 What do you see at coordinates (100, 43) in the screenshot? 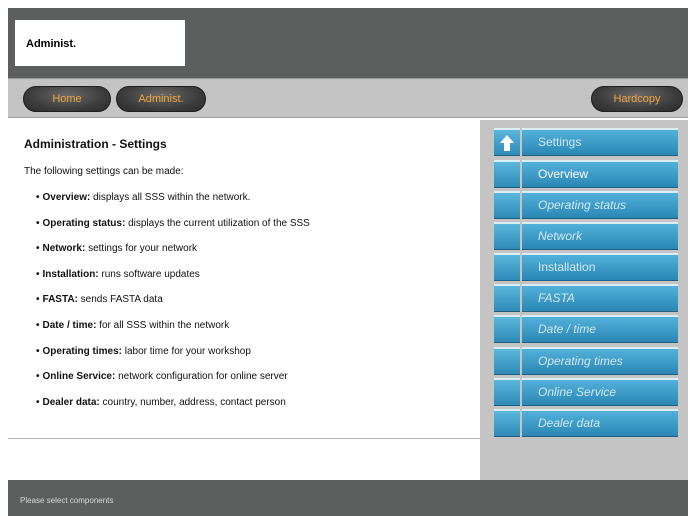
I see `page-title-box: Administ.` at bounding box center [100, 43].